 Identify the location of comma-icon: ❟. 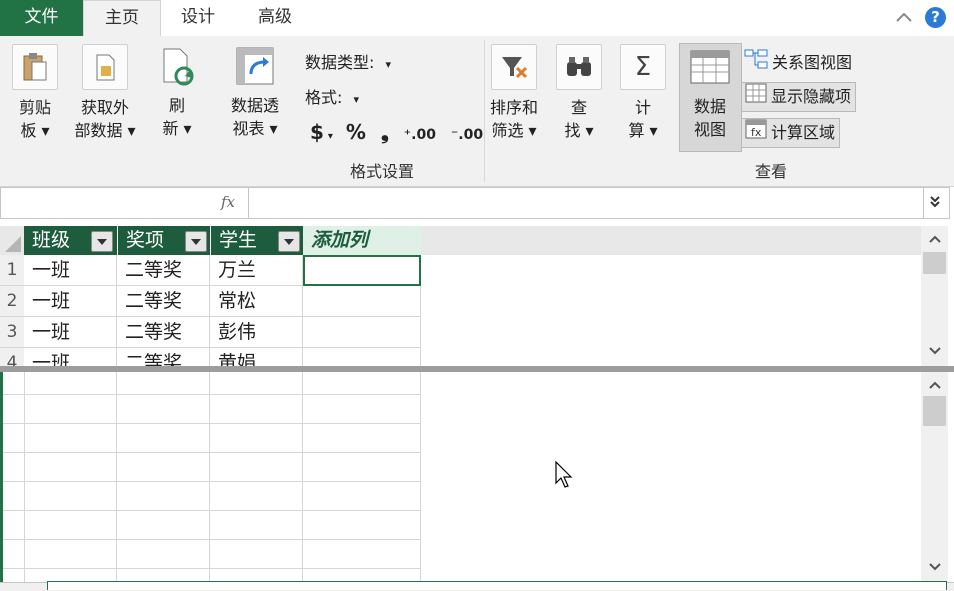
(385, 132).